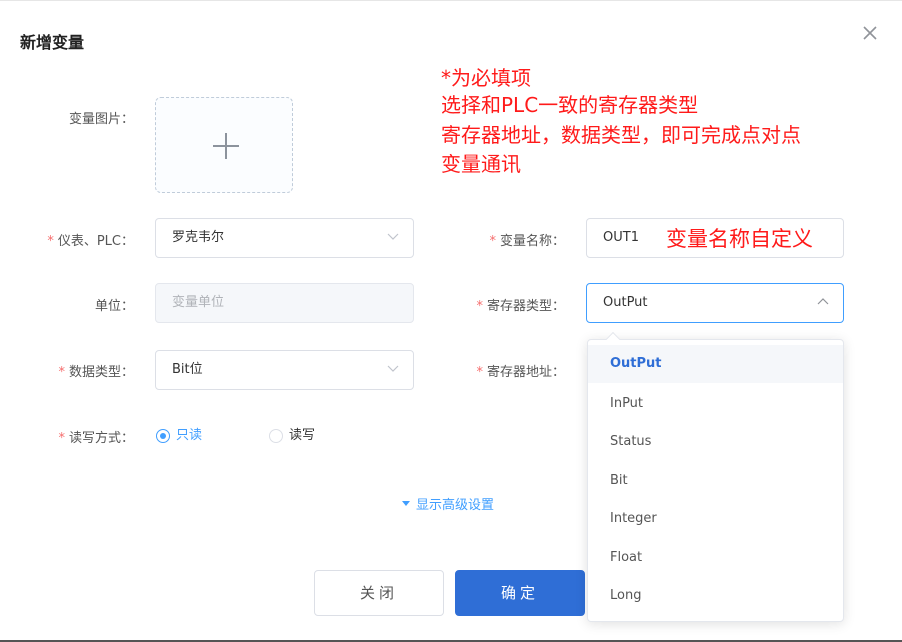 The image size is (902, 642). What do you see at coordinates (570, 105) in the screenshot?
I see `annotation-line-2: 选择和PLC一致的寄存器类型` at bounding box center [570, 105].